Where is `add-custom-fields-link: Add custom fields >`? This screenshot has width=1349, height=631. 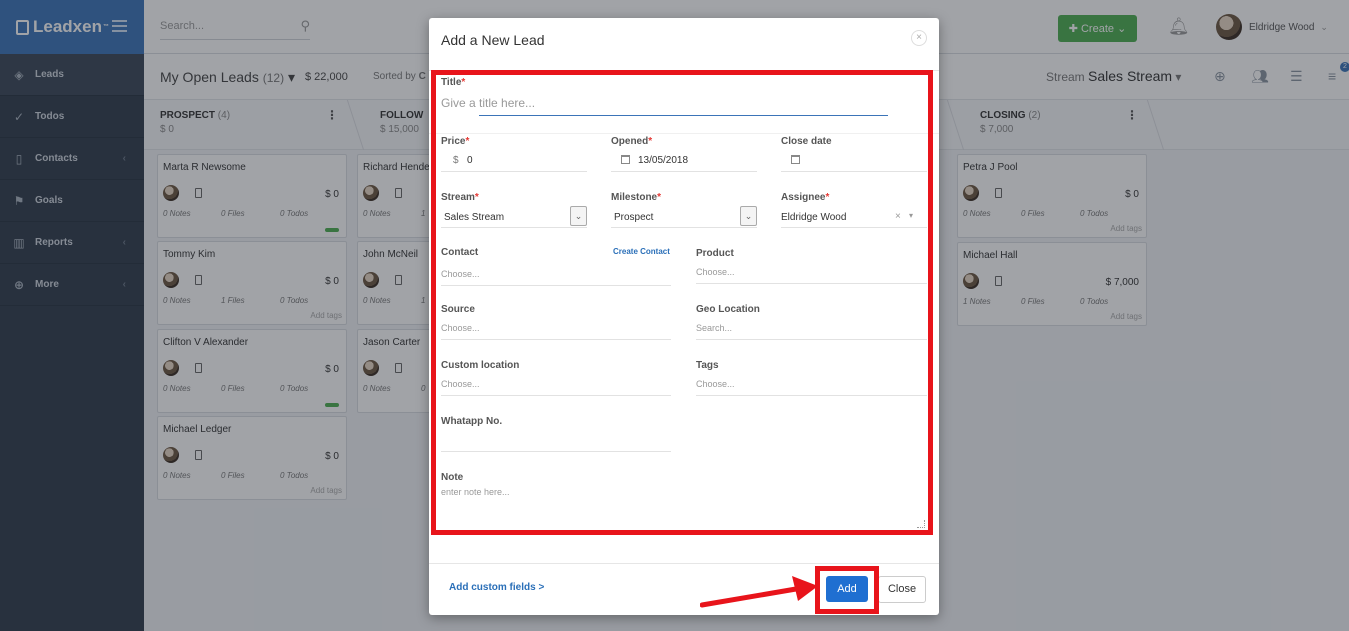
add-custom-fields-link: Add custom fields > is located at coordinates (496, 587).